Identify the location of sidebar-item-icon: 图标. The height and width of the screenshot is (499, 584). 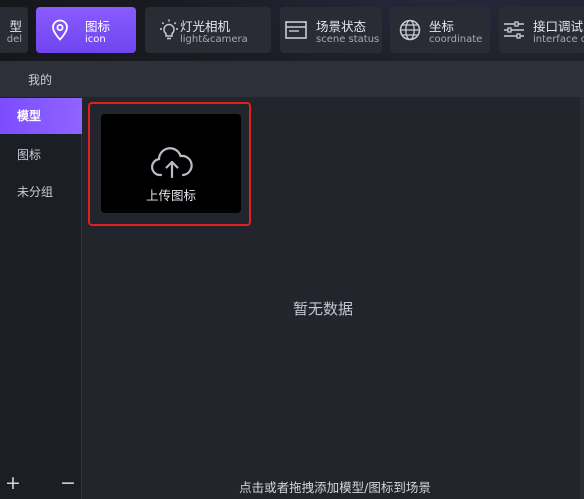
(41, 155).